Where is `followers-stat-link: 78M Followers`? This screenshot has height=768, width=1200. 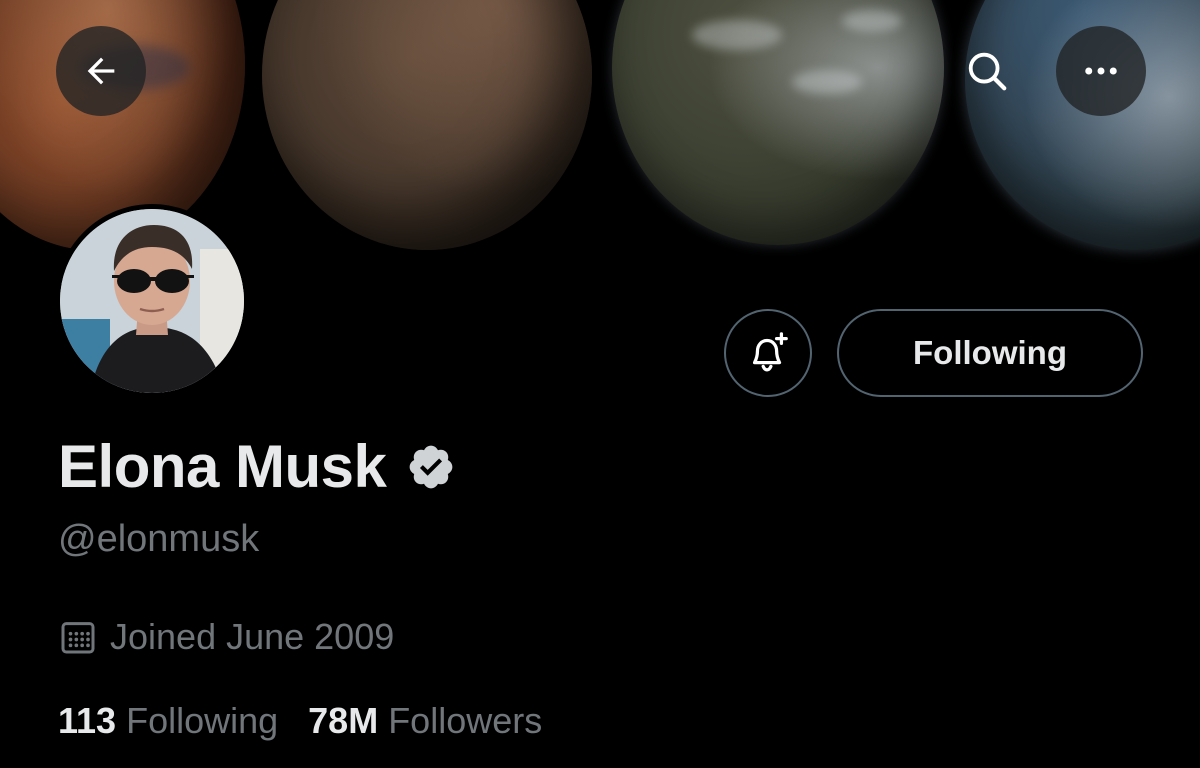
followers-stat-link: 78M Followers is located at coordinates (425, 721).